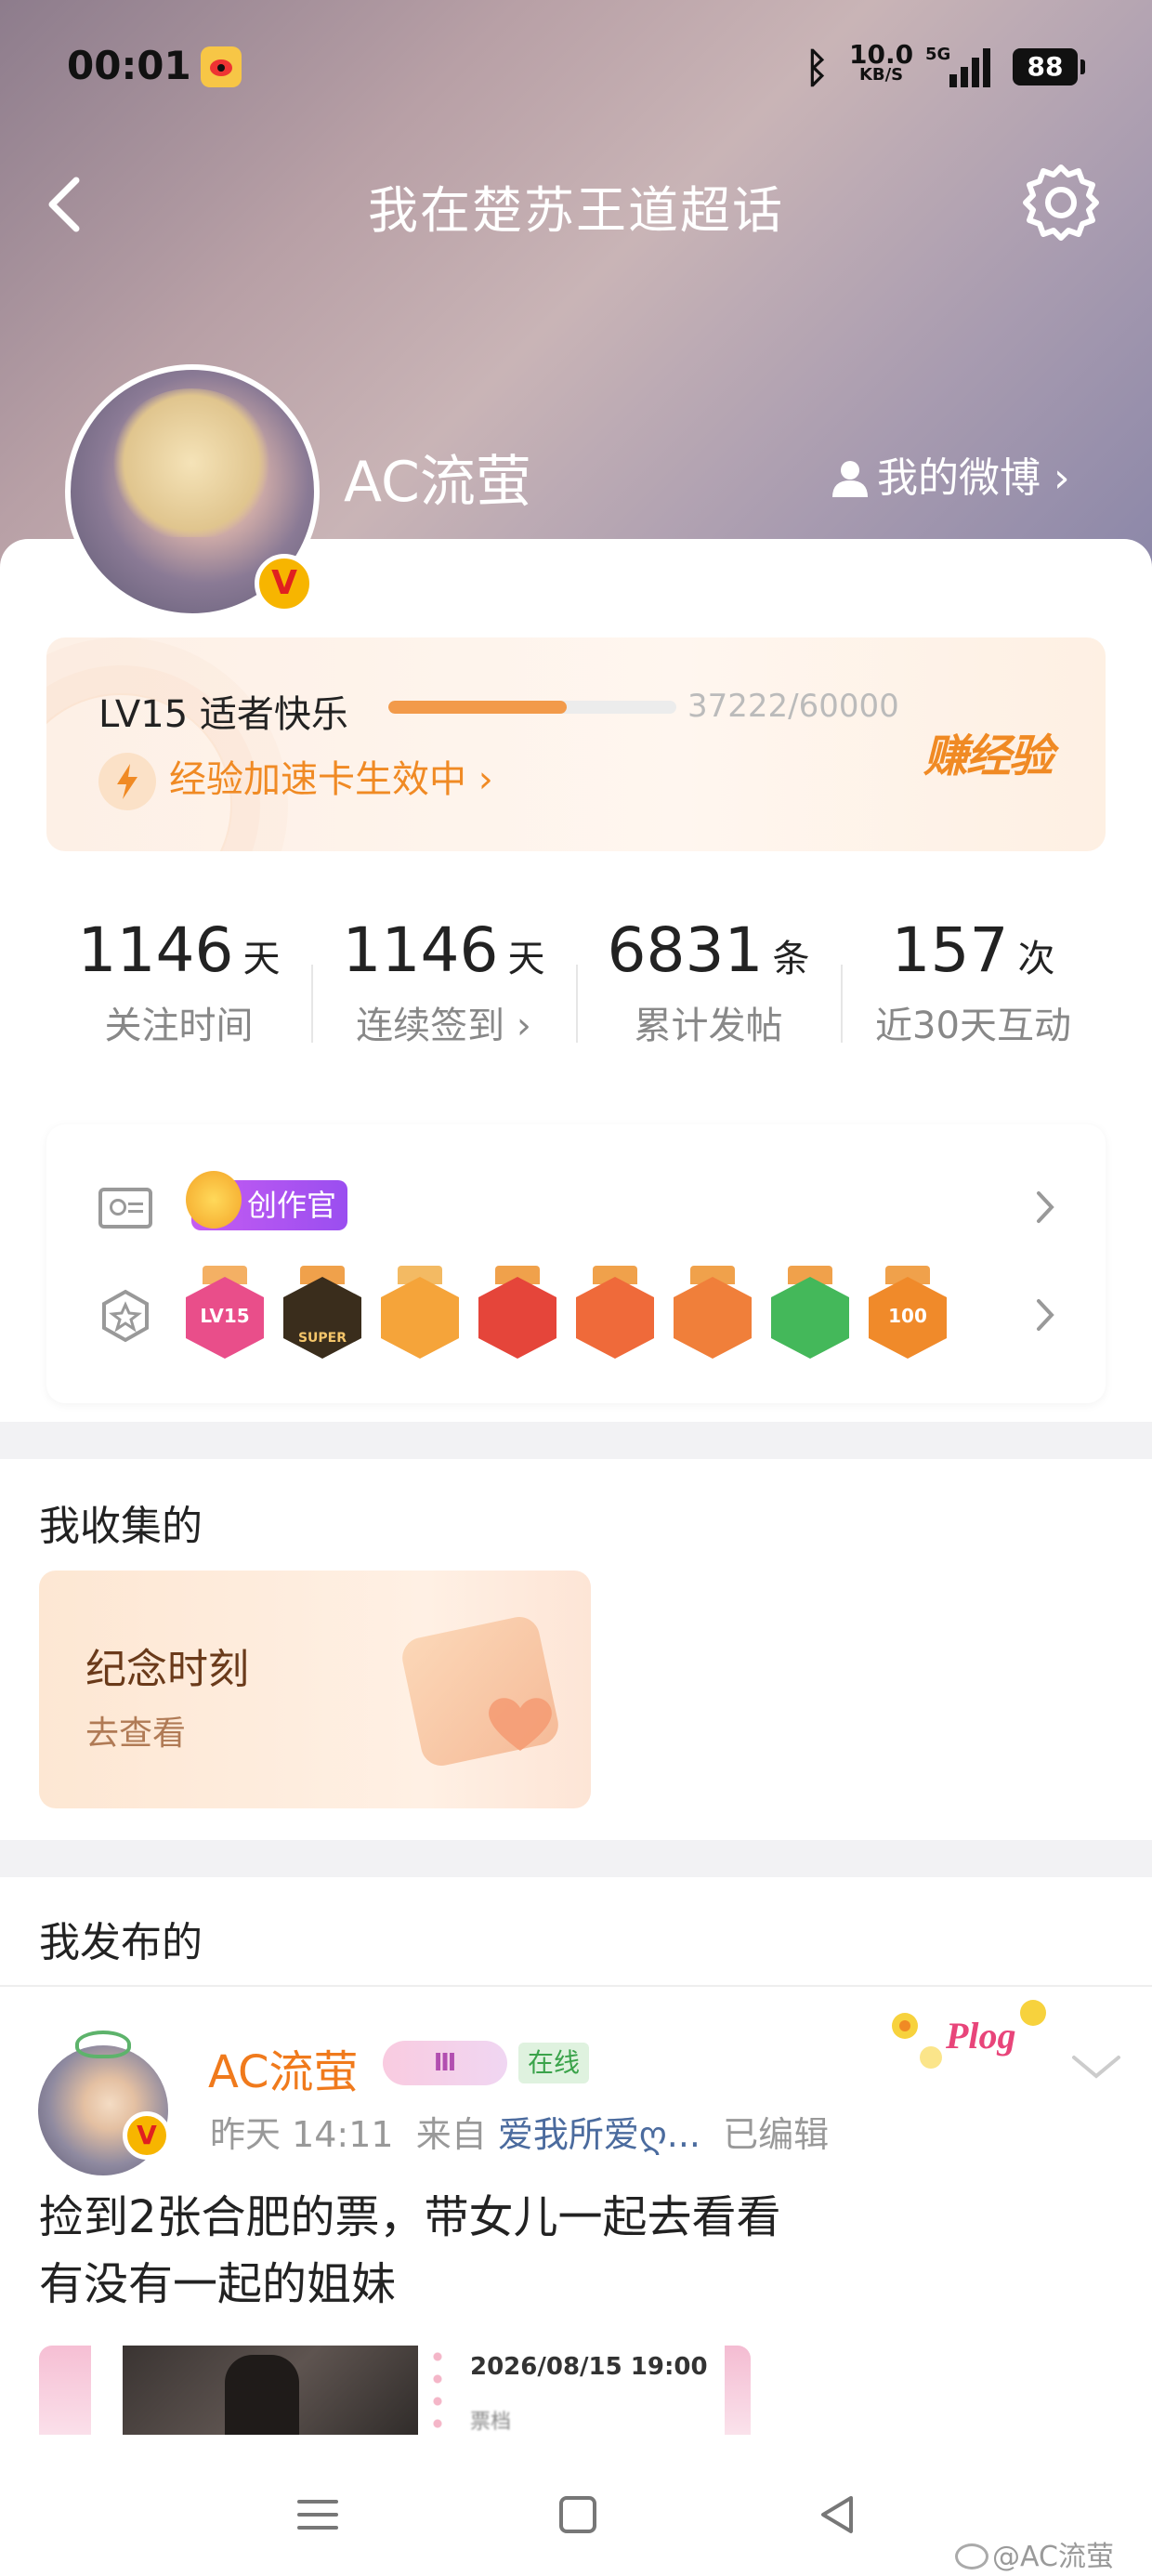  I want to click on 100days-medal: 100, so click(908, 1312).